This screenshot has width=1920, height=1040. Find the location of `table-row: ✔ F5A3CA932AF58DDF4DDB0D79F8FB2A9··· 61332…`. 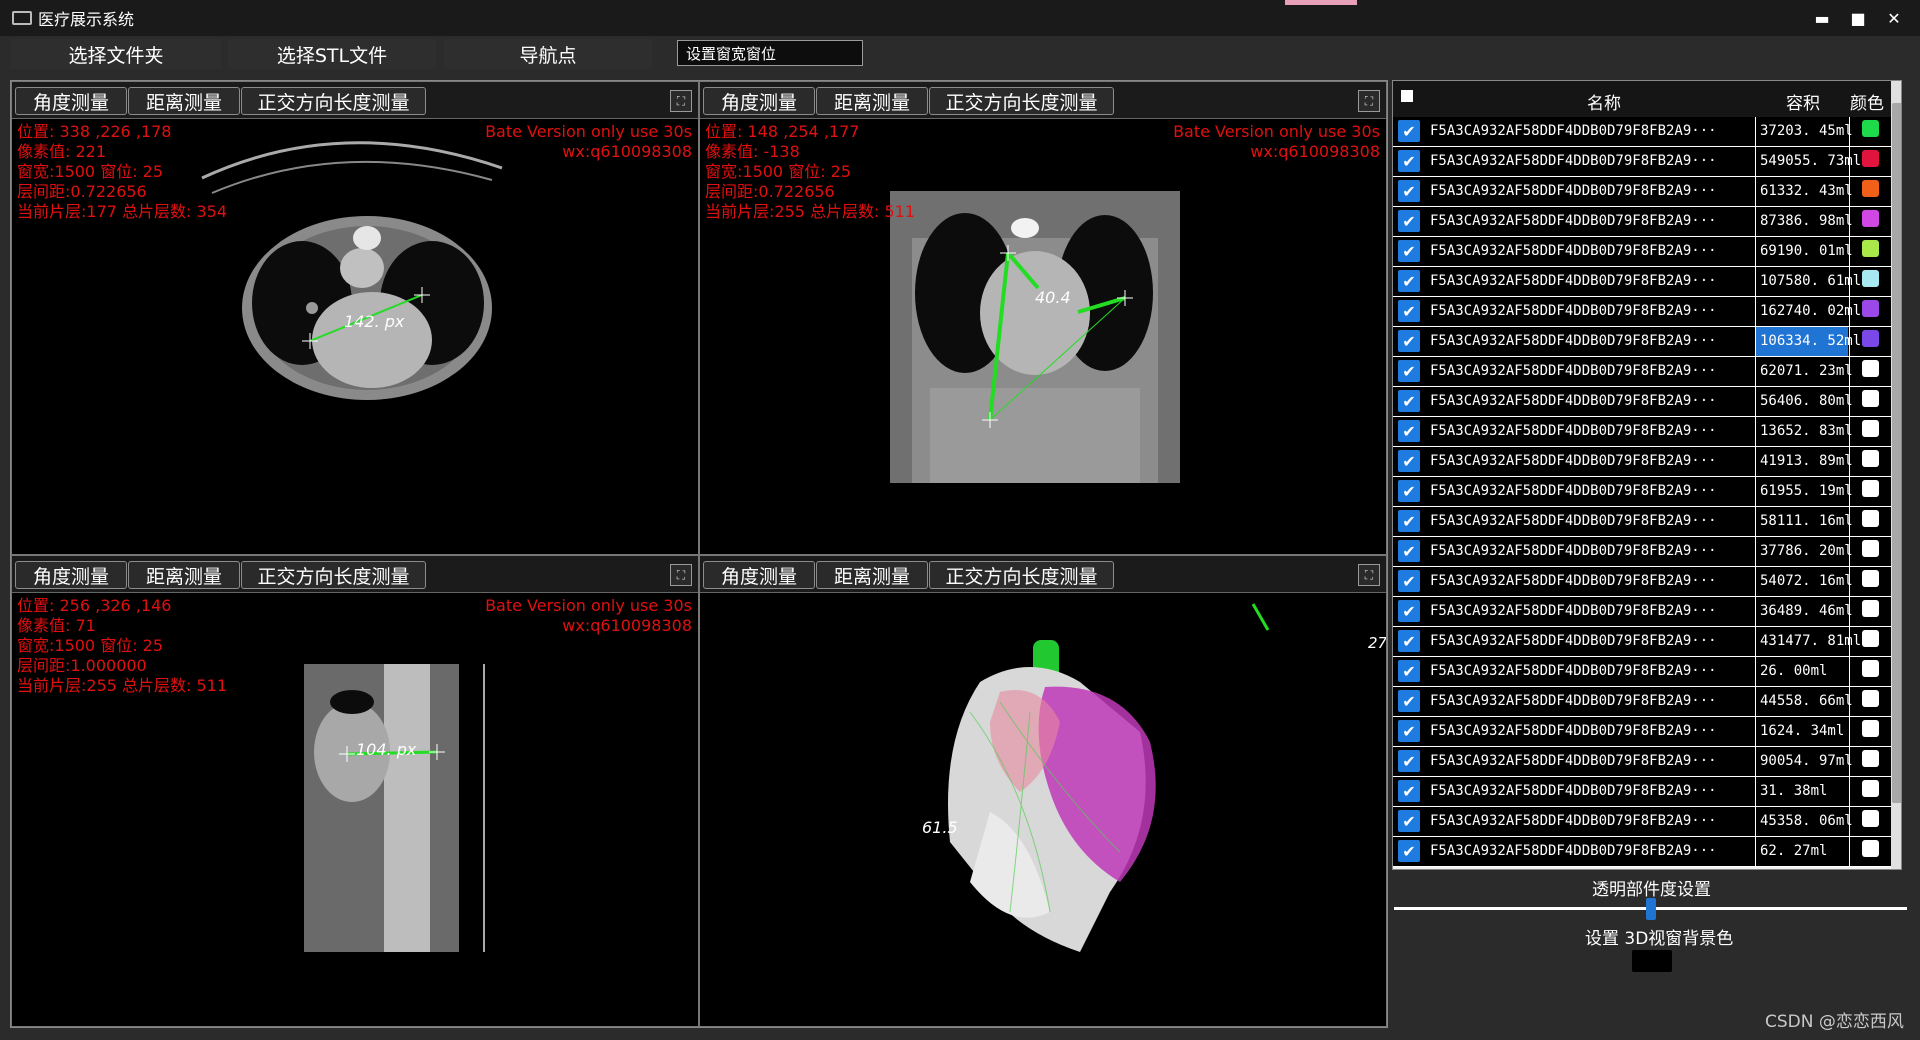

table-row: ✔ F5A3CA932AF58DDF4DDB0D79F8FB2A9··· 61332… is located at coordinates (1647, 192).